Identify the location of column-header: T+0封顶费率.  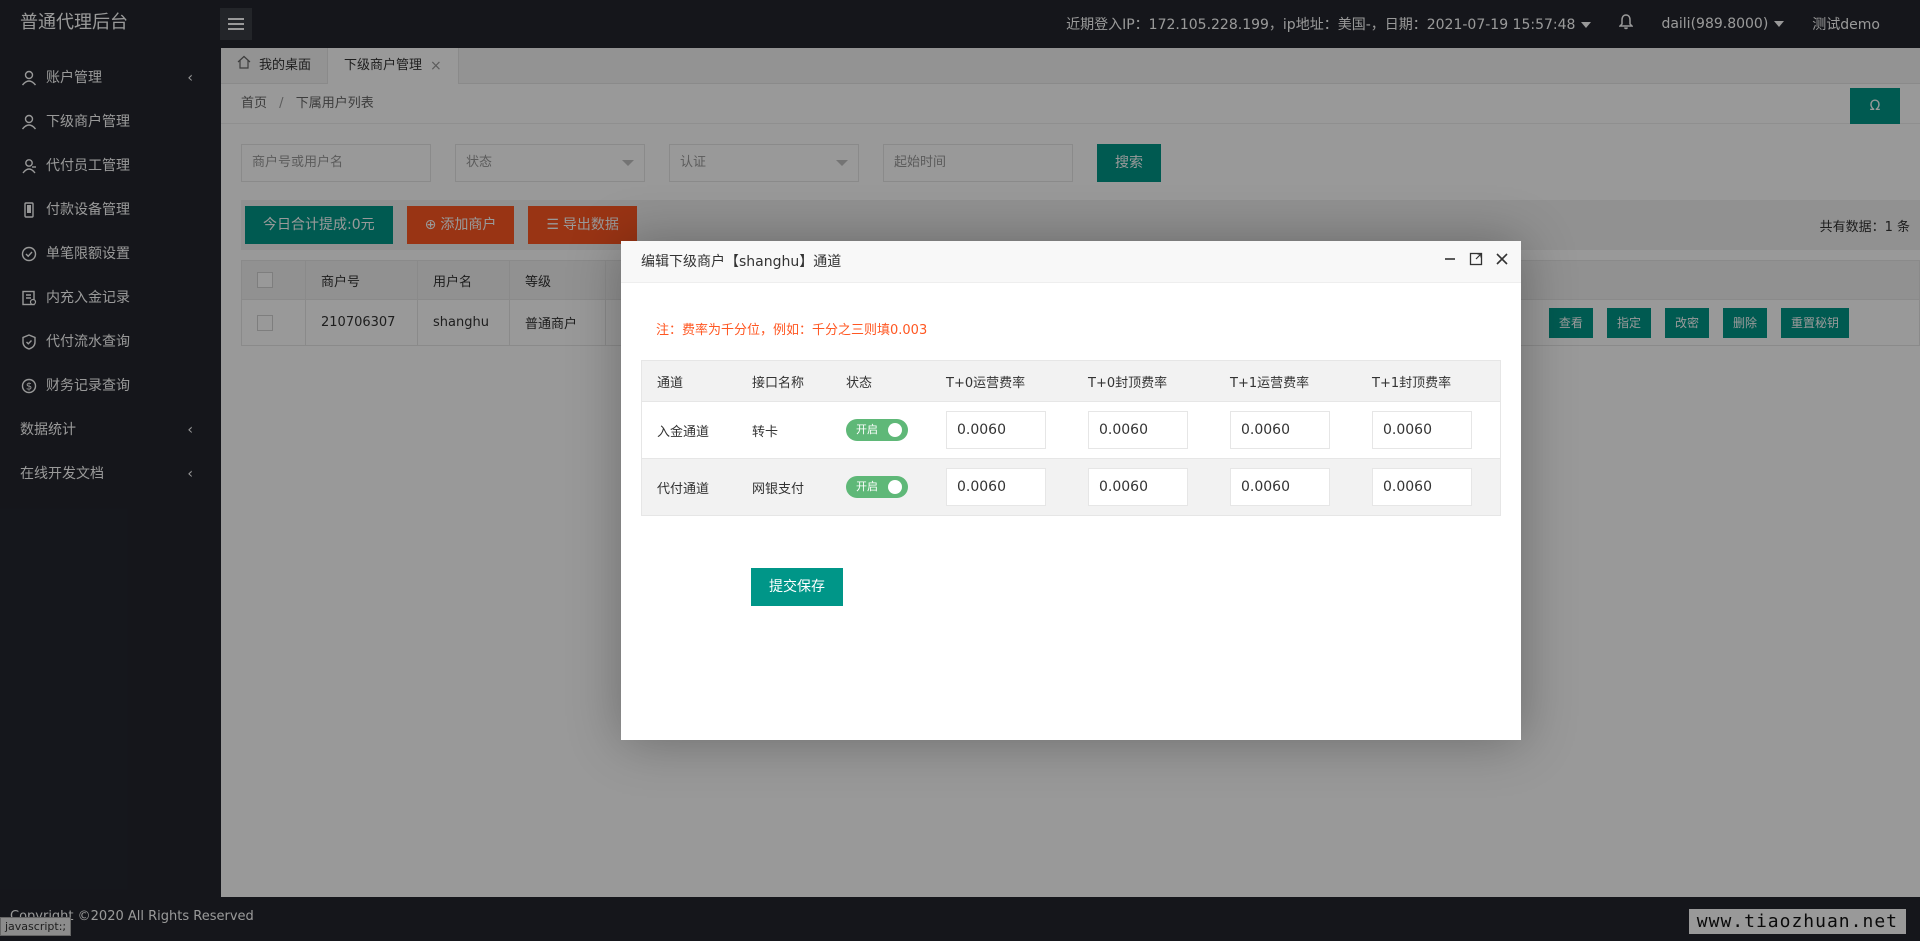
(1128, 383).